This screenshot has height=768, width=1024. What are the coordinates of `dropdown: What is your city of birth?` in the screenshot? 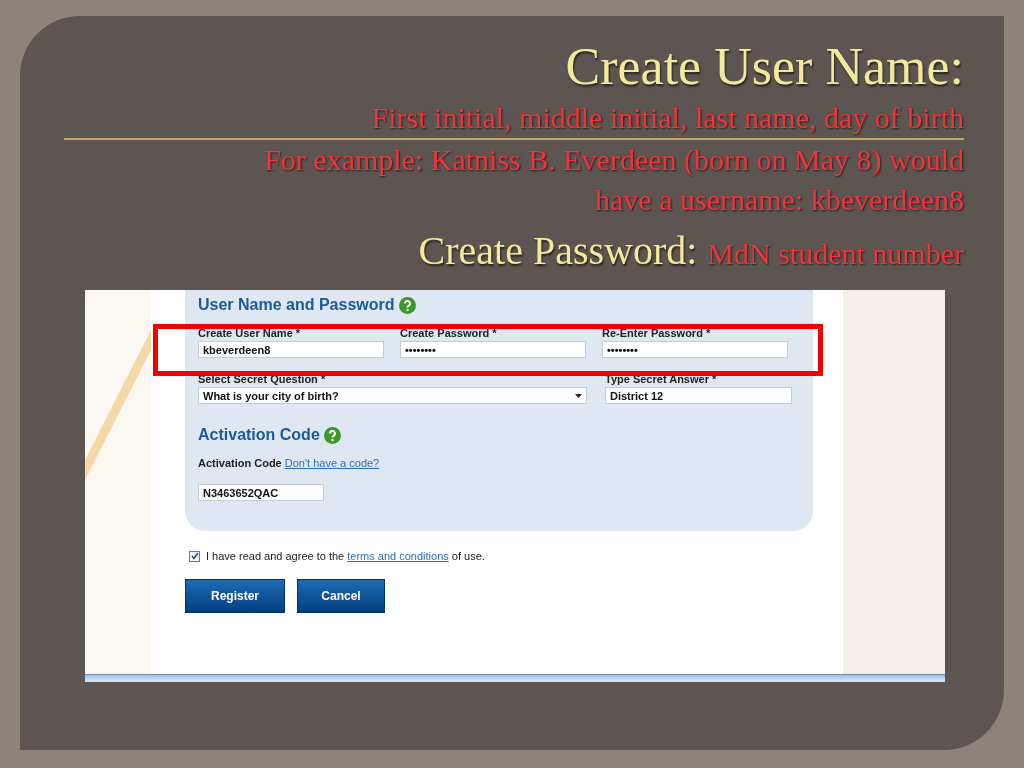 It's located at (392, 395).